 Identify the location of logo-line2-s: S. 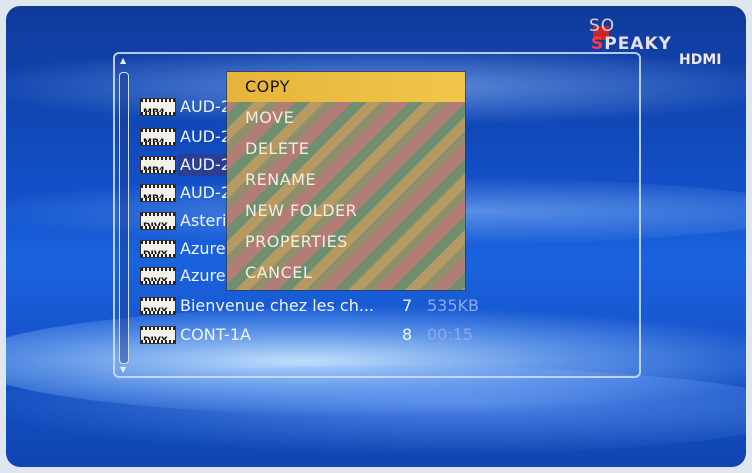
(598, 44).